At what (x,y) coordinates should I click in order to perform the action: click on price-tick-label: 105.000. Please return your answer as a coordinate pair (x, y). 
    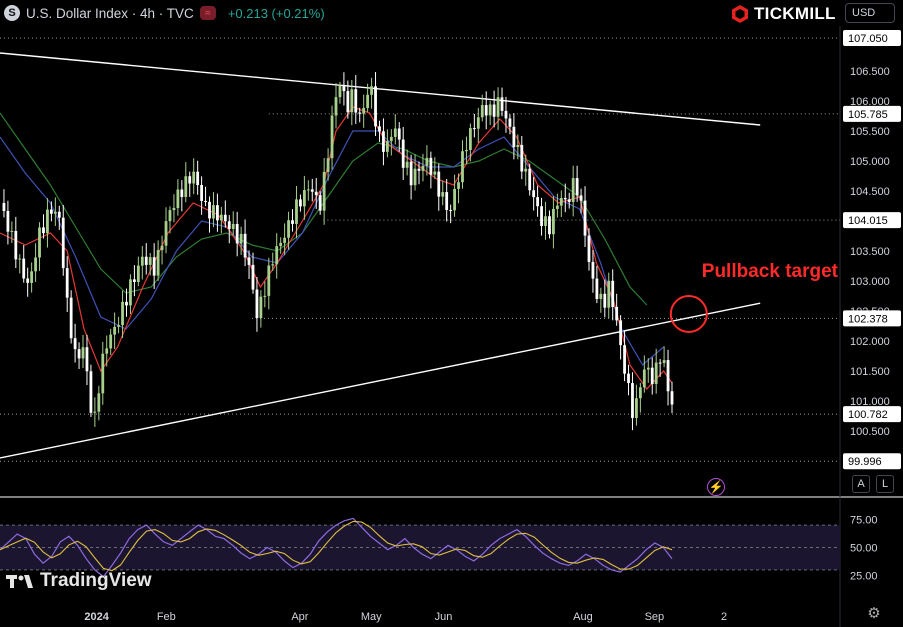
    Looking at the image, I should click on (870, 162).